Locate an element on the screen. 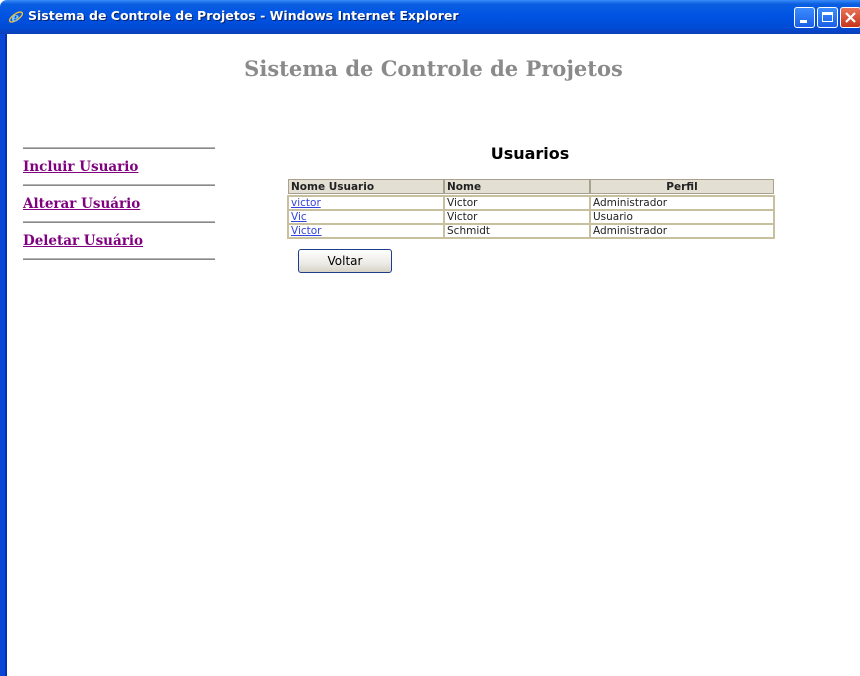  username-cell: victor is located at coordinates (366, 203).